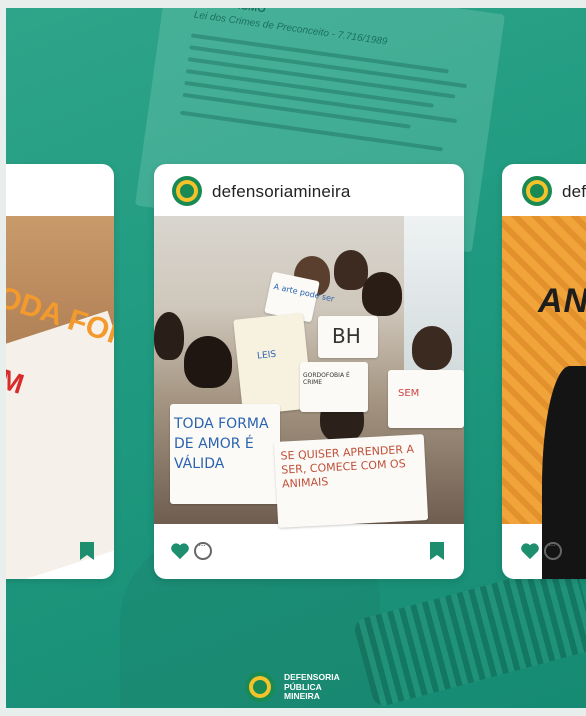  I want to click on sign-text: BH, so click(346, 336).